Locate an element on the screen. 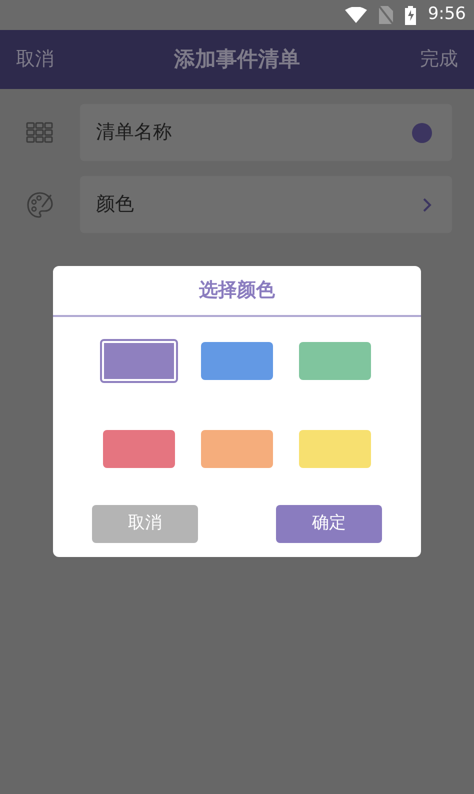 This screenshot has width=474, height=794. wifi-icon is located at coordinates (355, 15).